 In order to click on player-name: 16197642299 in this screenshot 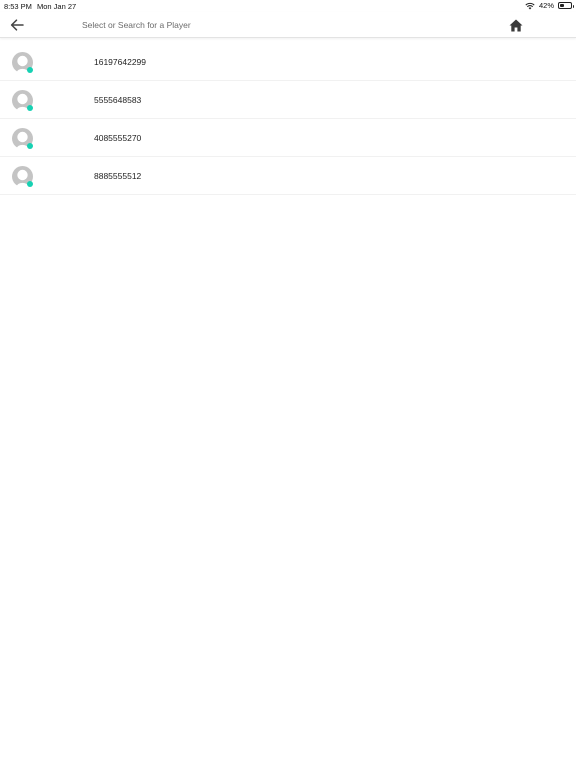, I will do `click(120, 62)`.